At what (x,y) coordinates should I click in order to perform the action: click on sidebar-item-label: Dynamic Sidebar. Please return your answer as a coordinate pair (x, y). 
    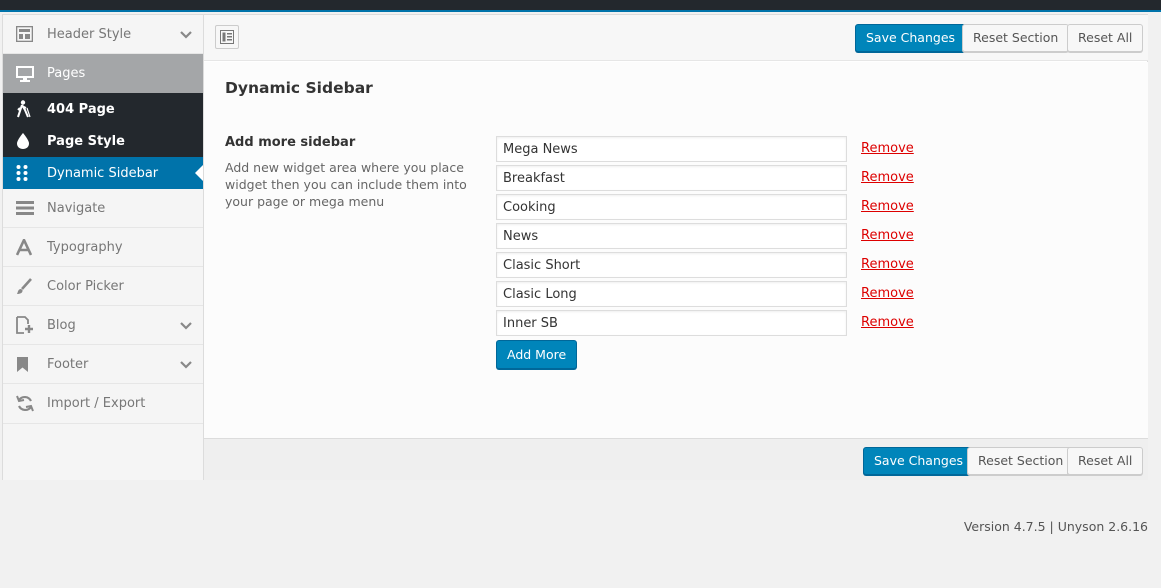
    Looking at the image, I should click on (103, 173).